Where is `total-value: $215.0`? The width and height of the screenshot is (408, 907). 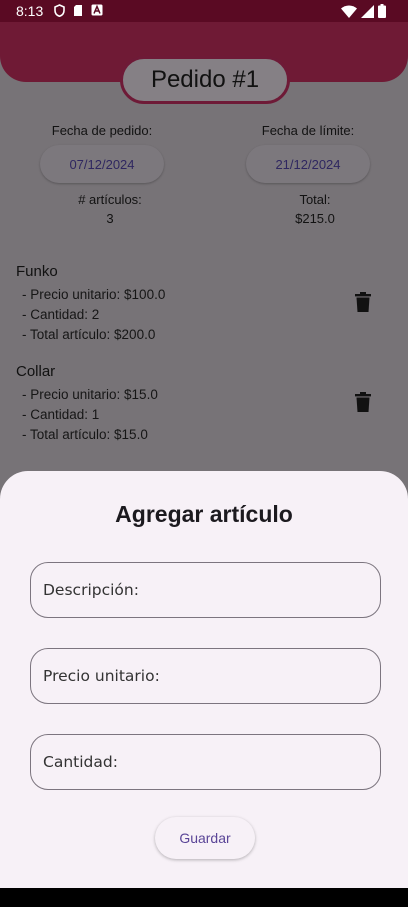
total-value: $215.0 is located at coordinates (315, 218).